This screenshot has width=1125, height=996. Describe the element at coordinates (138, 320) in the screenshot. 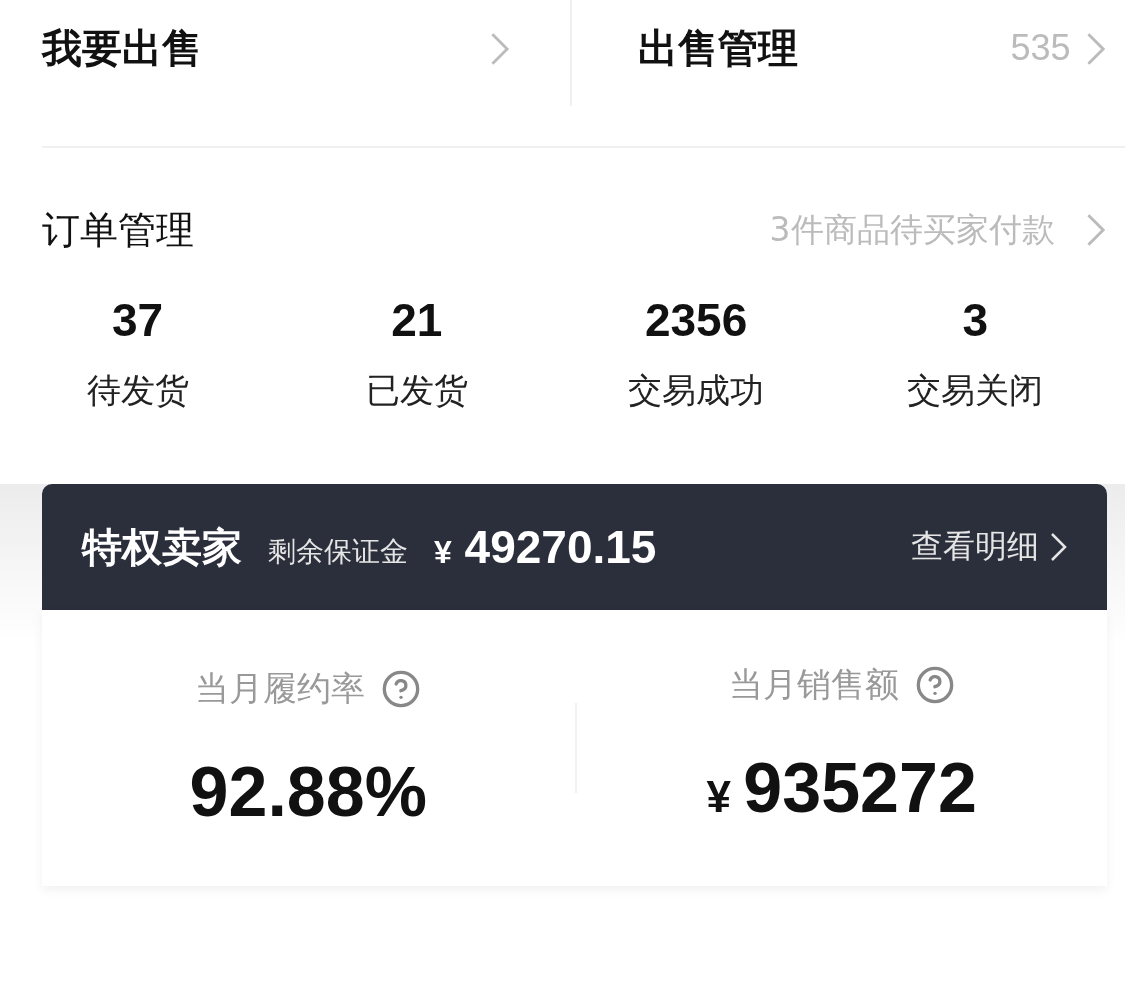

I see `stat-value: 37` at that location.